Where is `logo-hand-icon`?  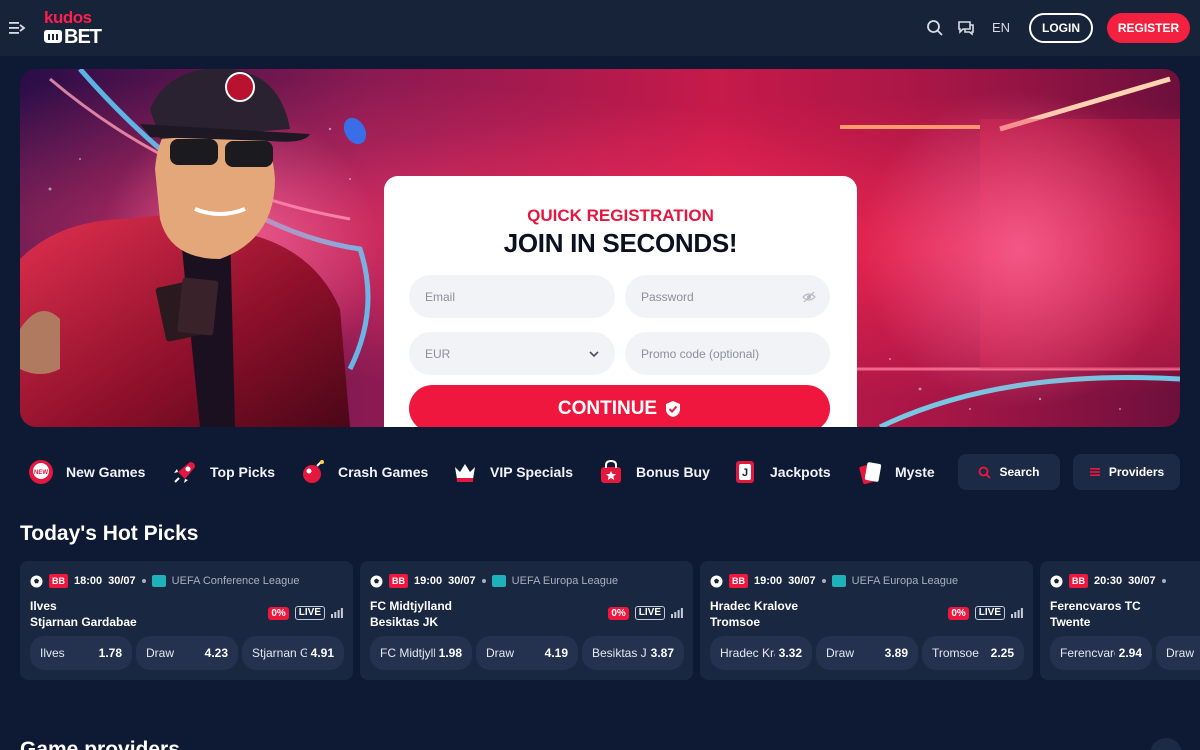
logo-hand-icon is located at coordinates (53, 36).